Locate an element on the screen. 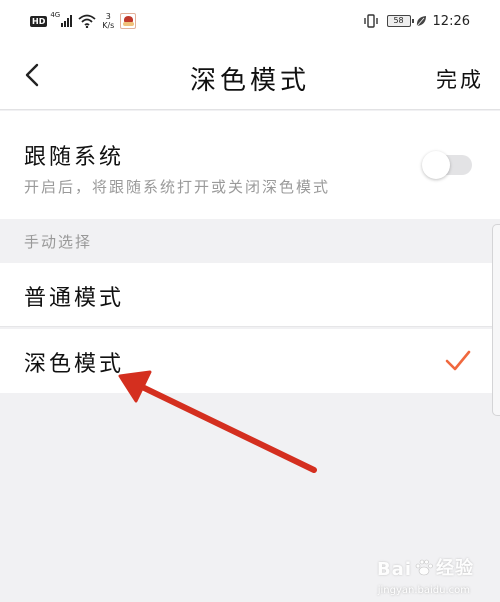  follow-system-description: 开启后，将跟随系统打开或关闭深色模式 is located at coordinates (177, 187).